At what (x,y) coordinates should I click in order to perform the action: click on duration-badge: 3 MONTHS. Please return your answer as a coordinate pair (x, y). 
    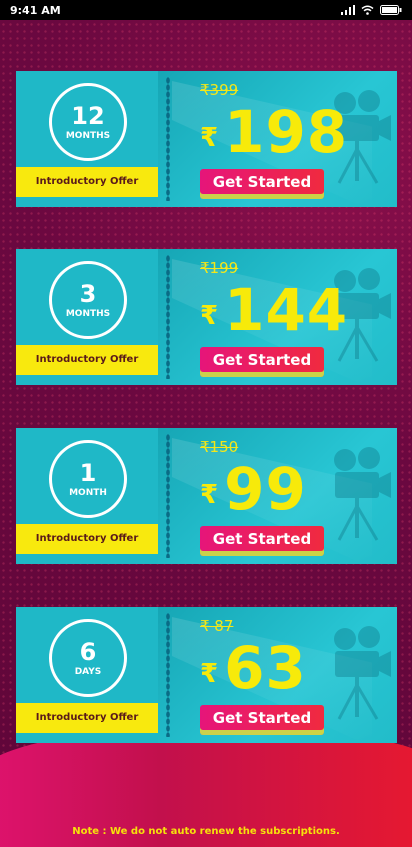
    Looking at the image, I should click on (88, 300).